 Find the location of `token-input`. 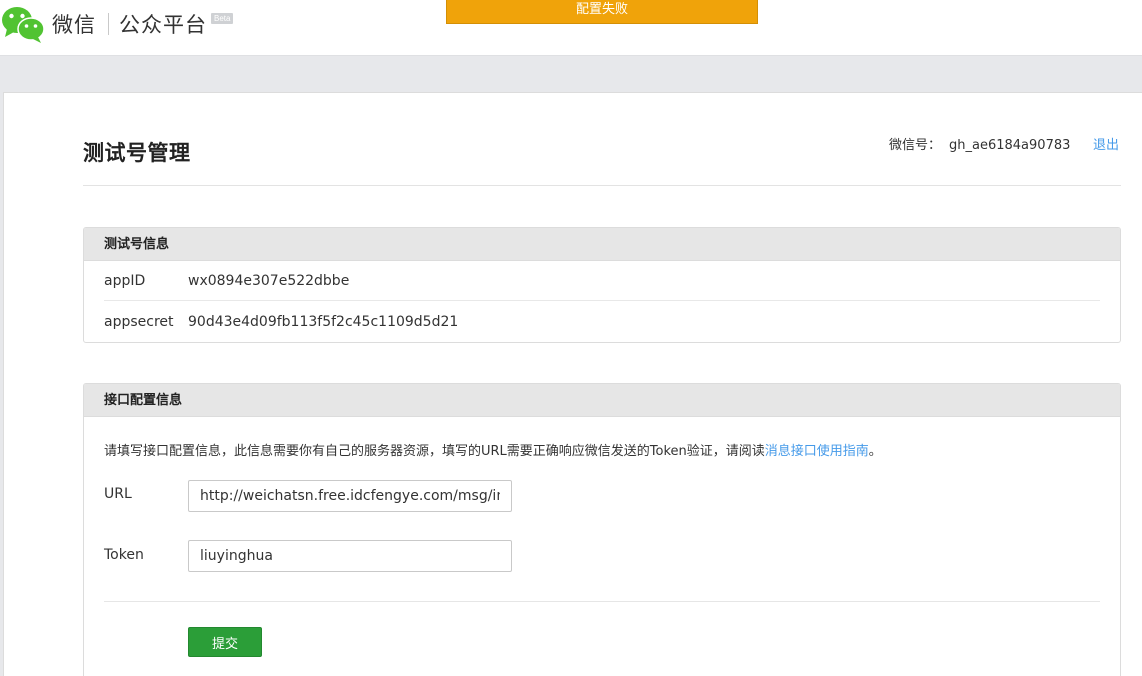

token-input is located at coordinates (350, 556).